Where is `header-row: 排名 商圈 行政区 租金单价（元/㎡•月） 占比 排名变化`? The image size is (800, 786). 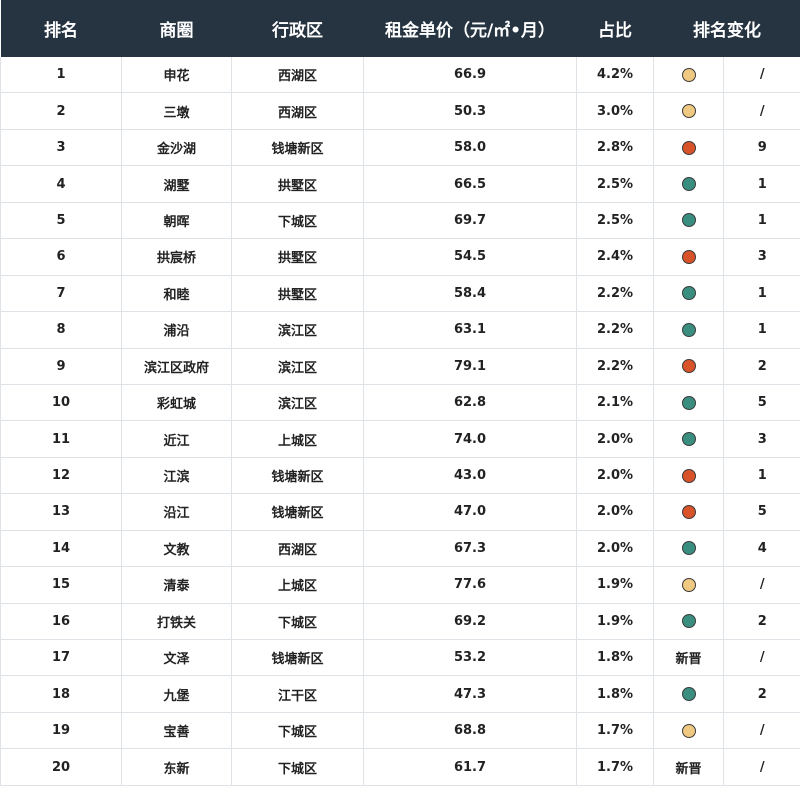
header-row: 排名 商圈 行政区 租金单价（元/㎡•月） 占比 排名变化 is located at coordinates (400, 28).